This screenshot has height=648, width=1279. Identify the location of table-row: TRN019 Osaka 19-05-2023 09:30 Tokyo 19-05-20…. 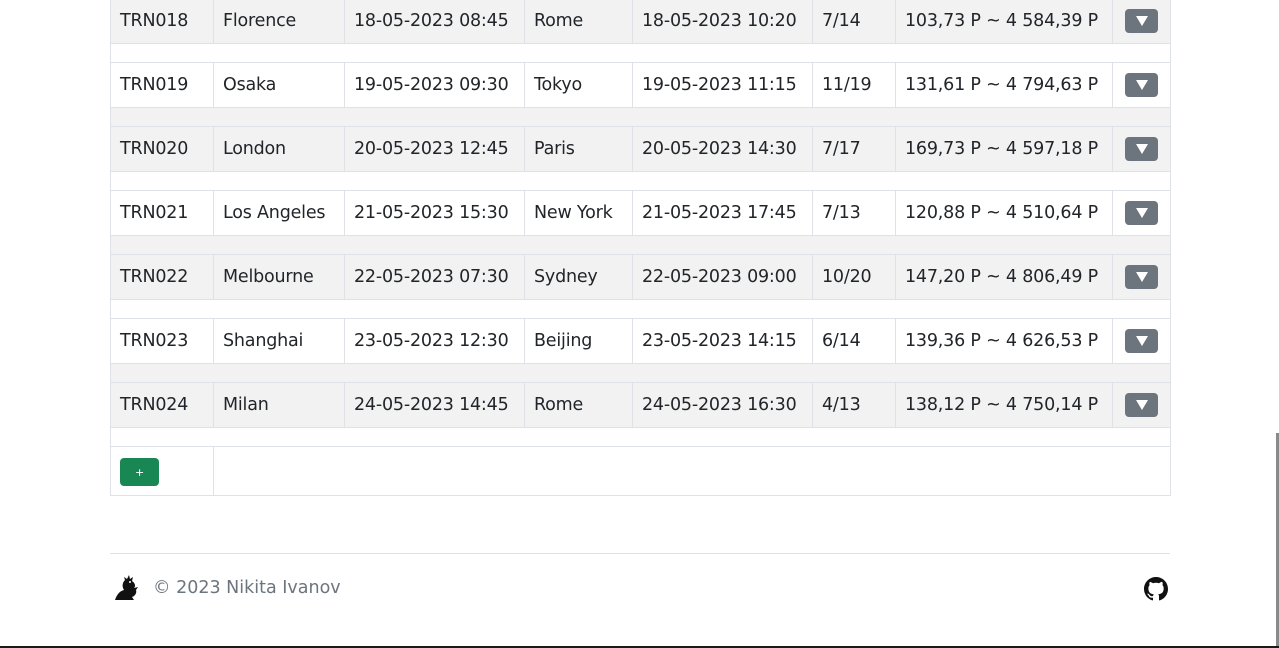
(640, 85).